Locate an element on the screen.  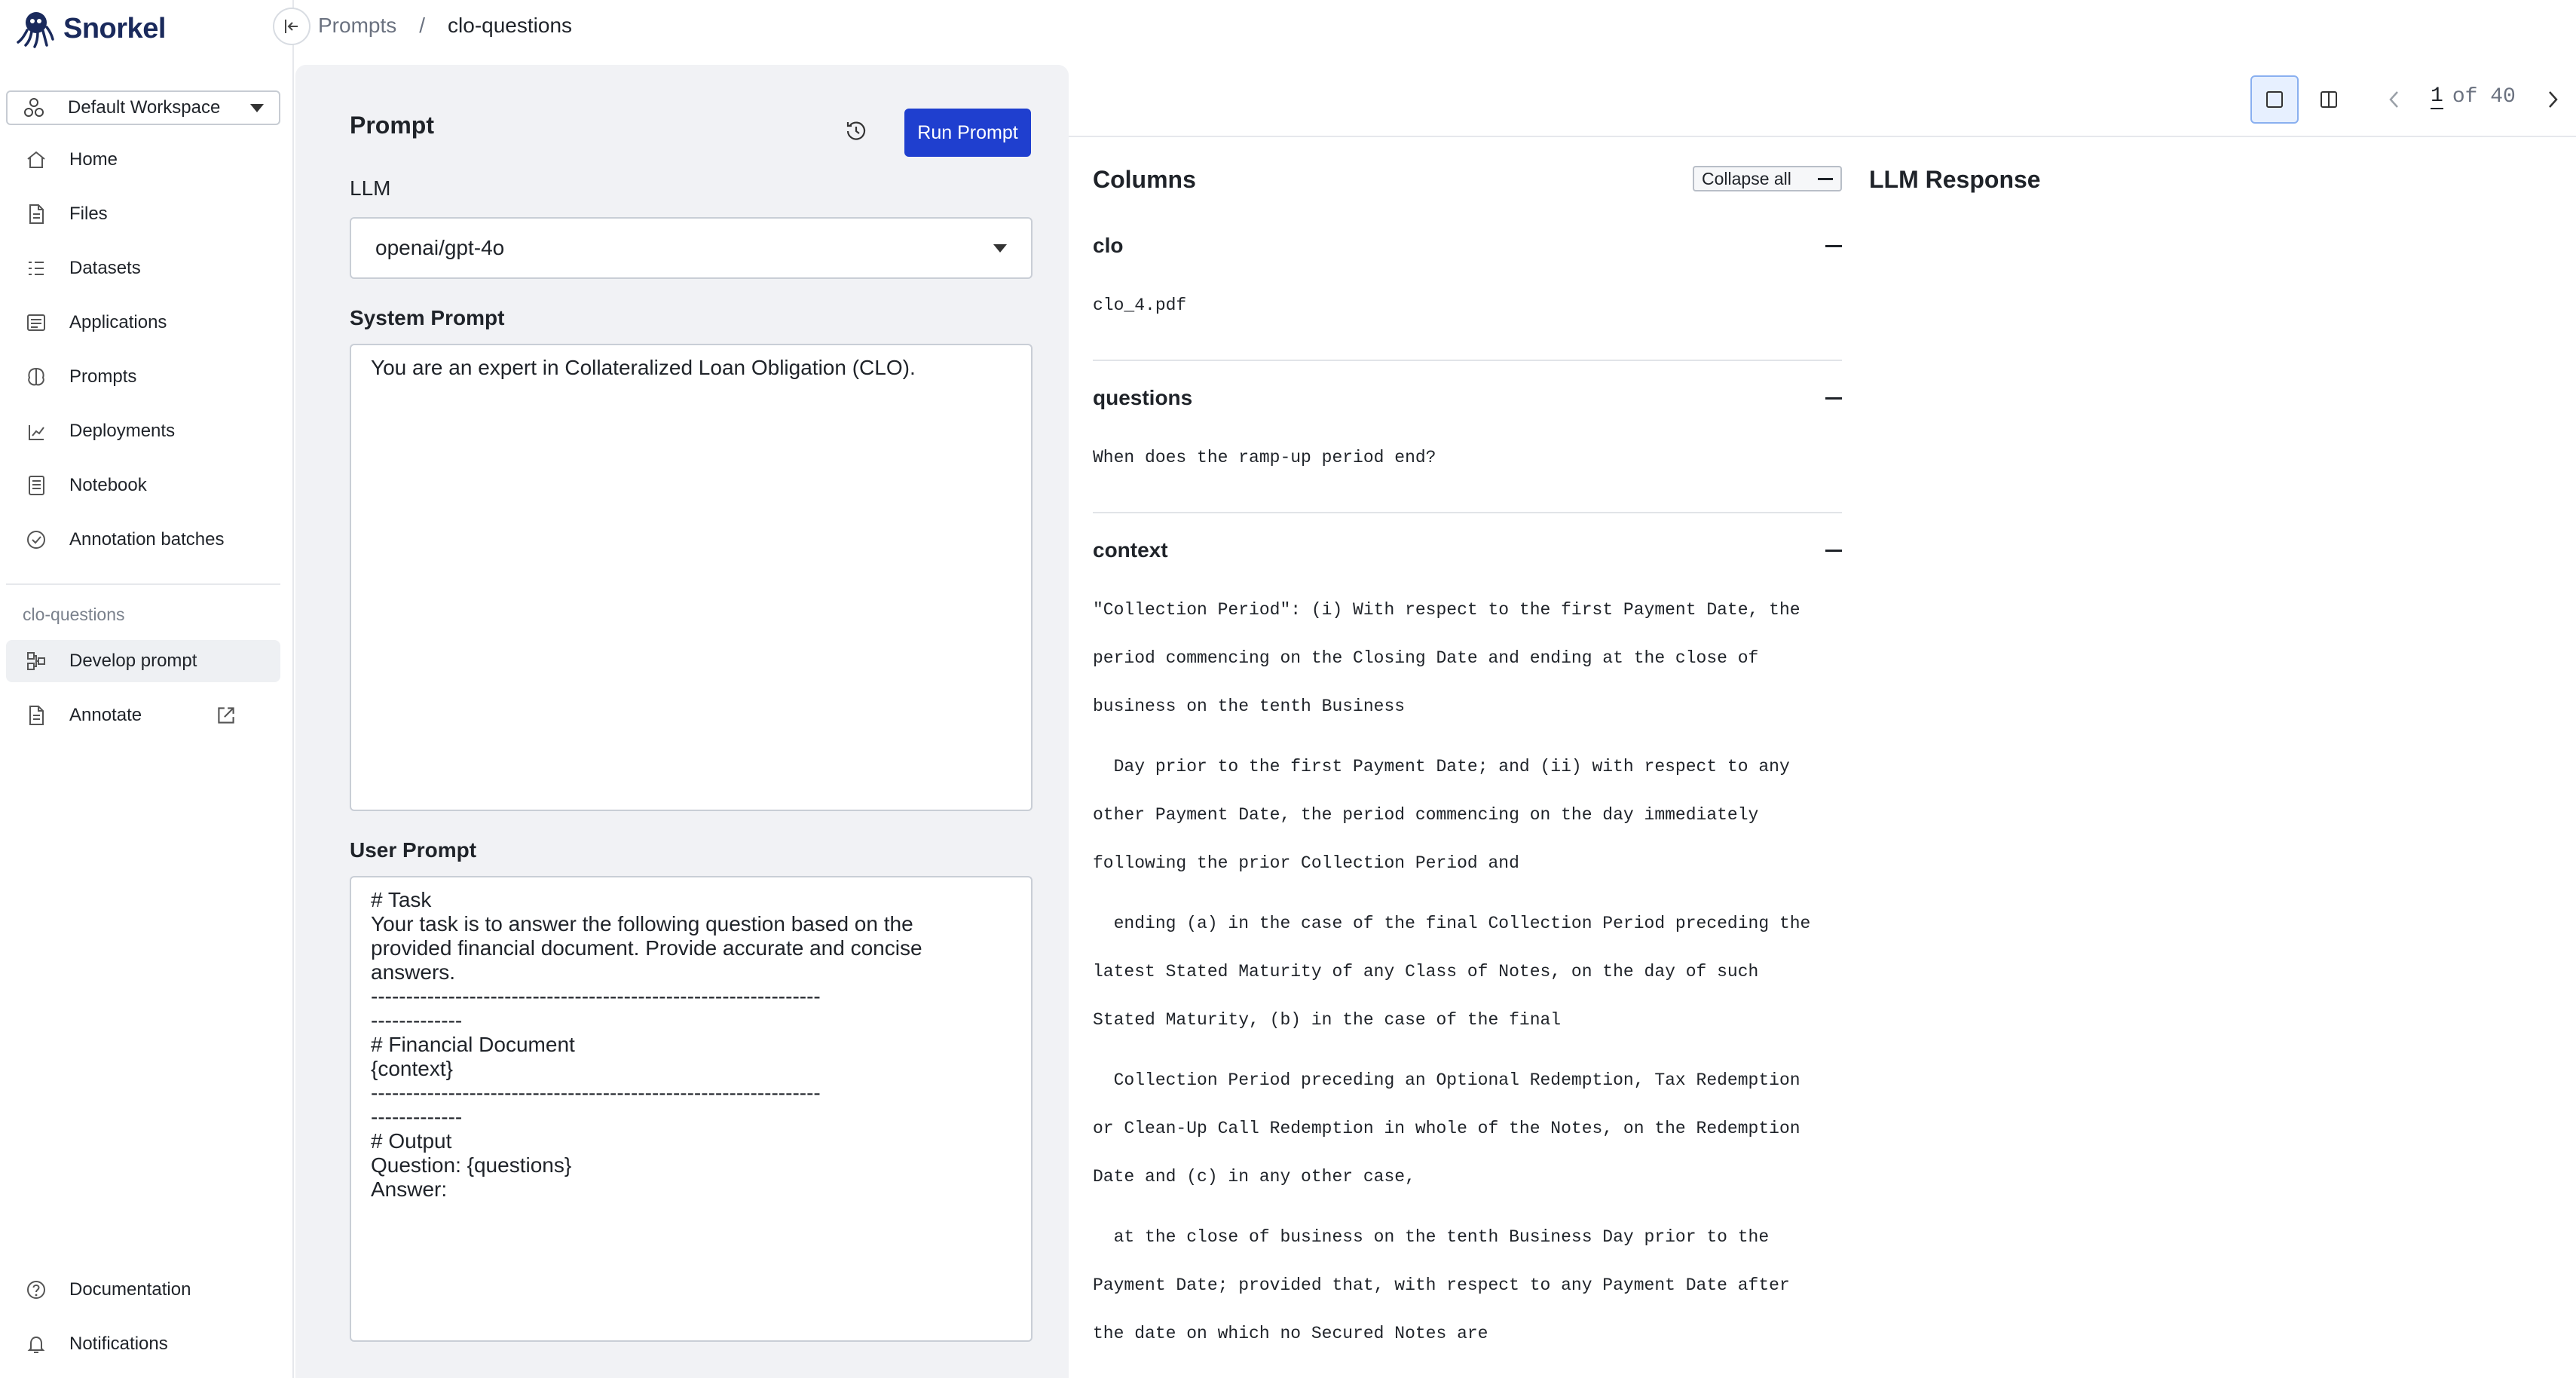
nav-item-deployments: Deployments is located at coordinates (143, 431).